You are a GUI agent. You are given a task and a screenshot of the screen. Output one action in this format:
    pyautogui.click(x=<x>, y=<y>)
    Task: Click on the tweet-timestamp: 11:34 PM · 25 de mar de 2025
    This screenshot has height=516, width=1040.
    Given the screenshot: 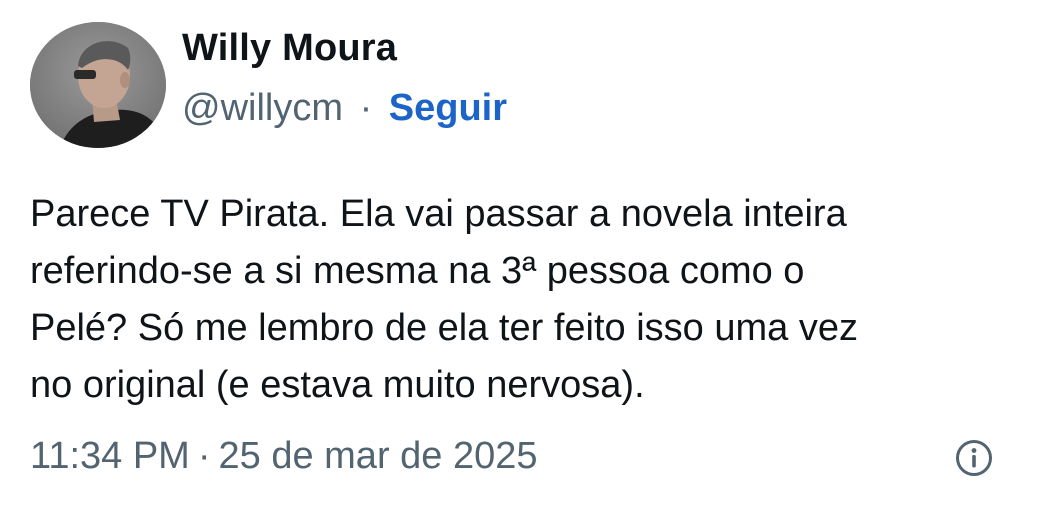 What is the action you would take?
    pyautogui.click(x=284, y=456)
    